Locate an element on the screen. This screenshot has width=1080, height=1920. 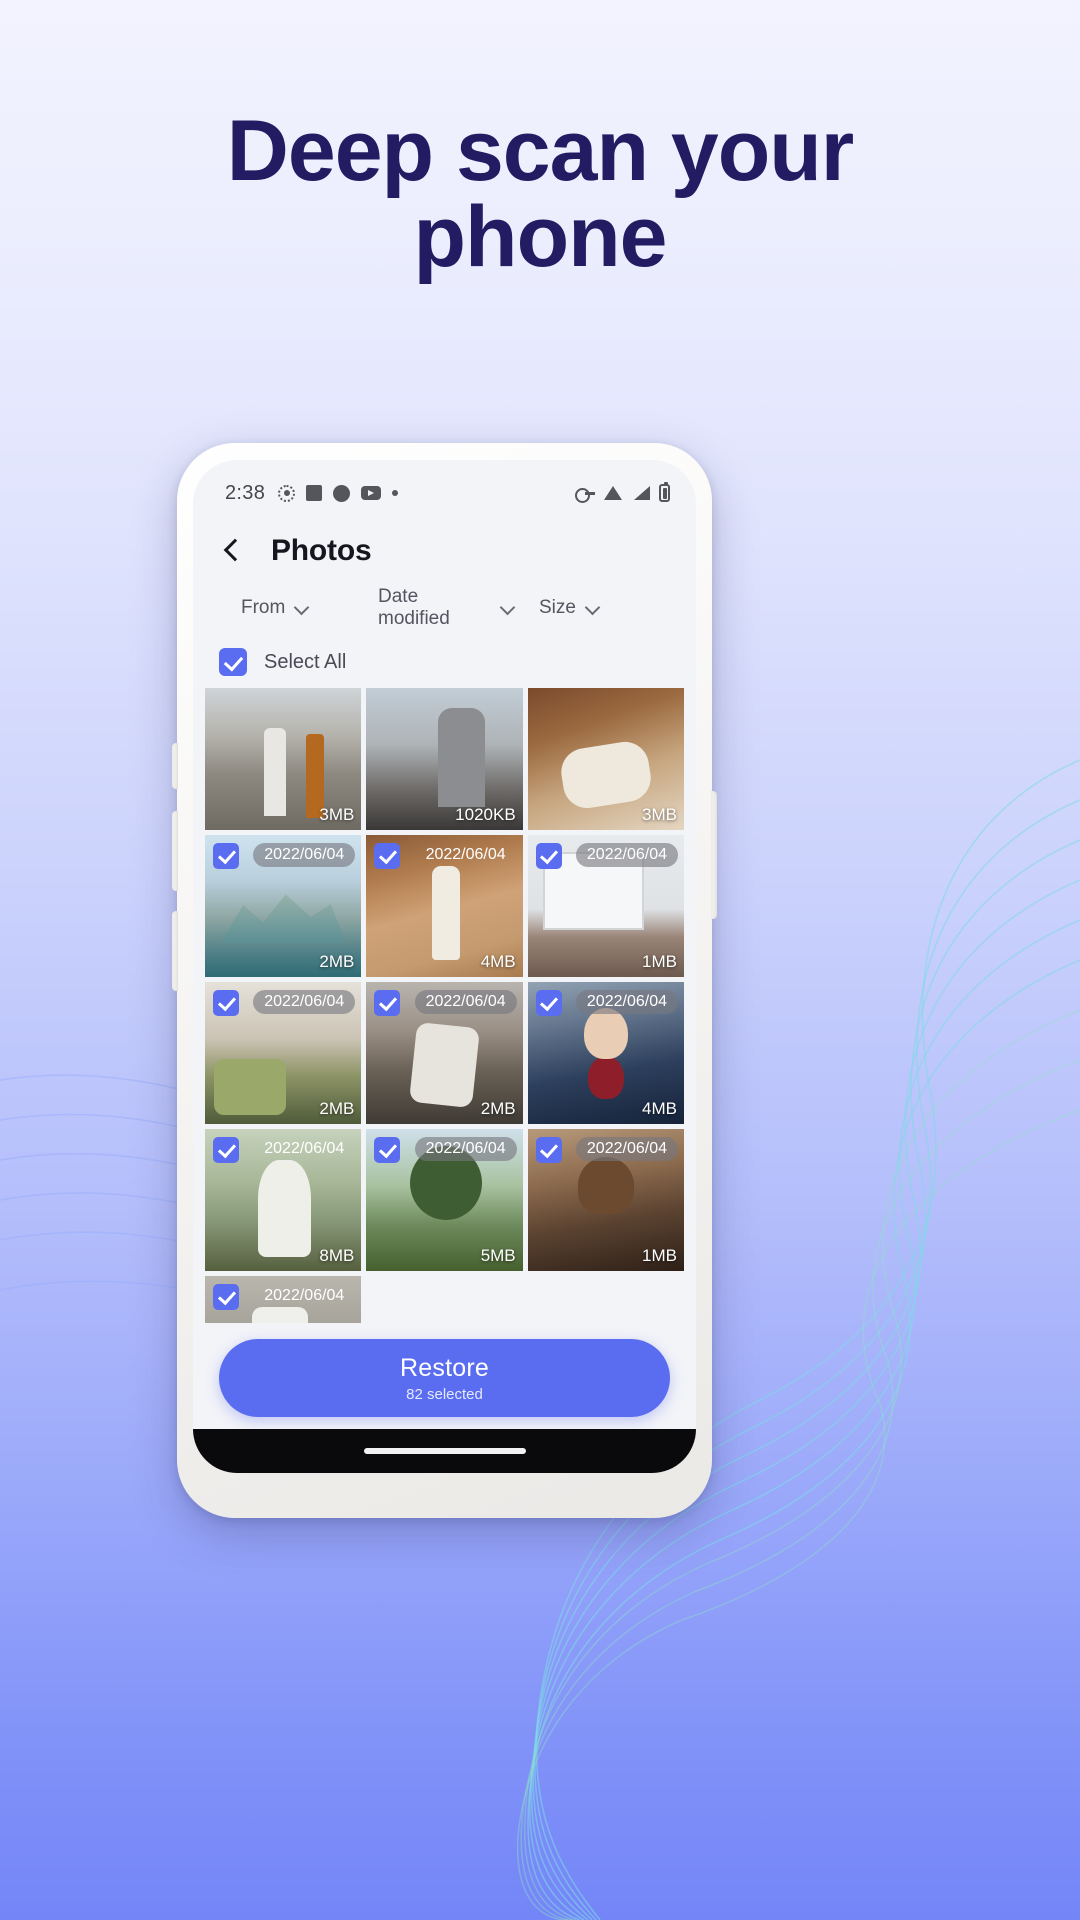
headline-line-1: Deep scan your is located at coordinates (540, 151).